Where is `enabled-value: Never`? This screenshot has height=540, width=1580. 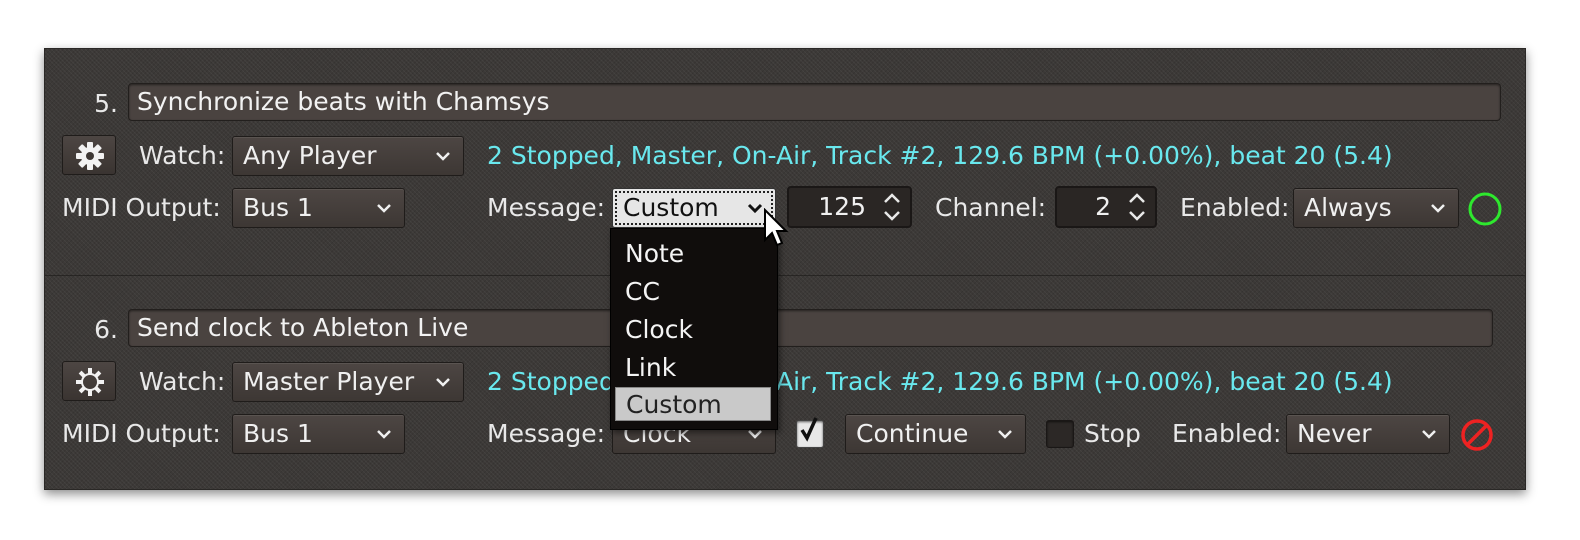 enabled-value: Never is located at coordinates (1334, 433).